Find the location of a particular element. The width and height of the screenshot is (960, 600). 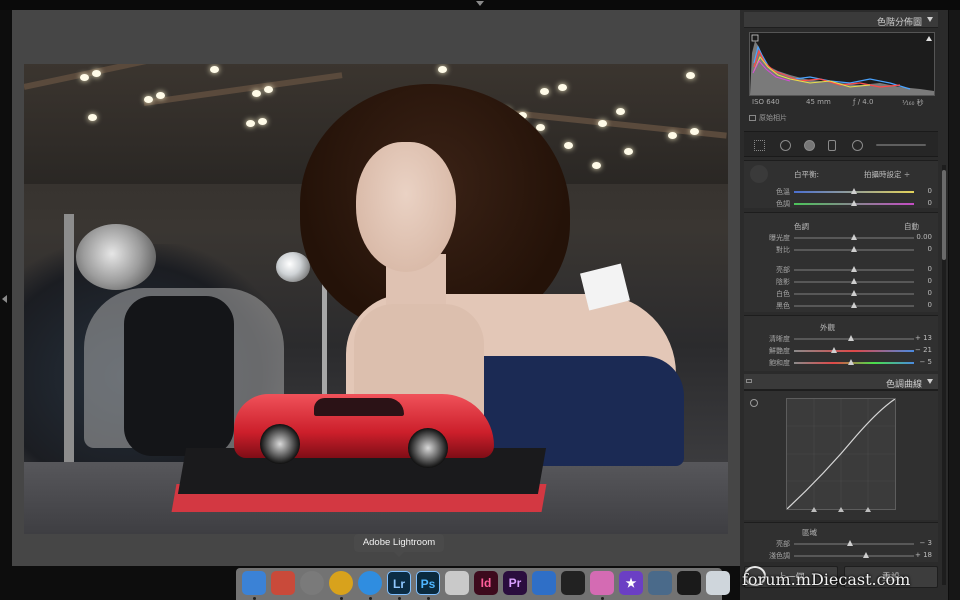

slider-exposure: 曝光度 0.00 is located at coordinates (841, 238).